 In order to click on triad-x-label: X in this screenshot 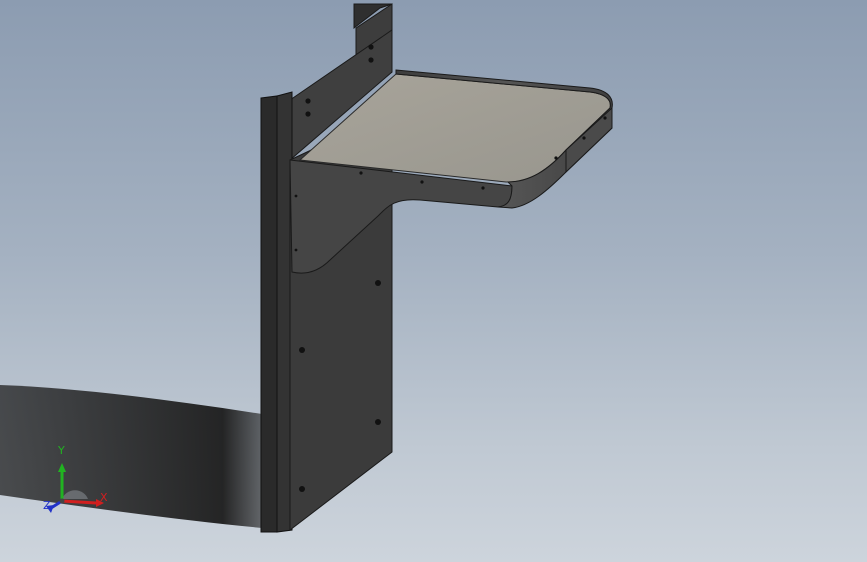, I will do `click(104, 497)`.